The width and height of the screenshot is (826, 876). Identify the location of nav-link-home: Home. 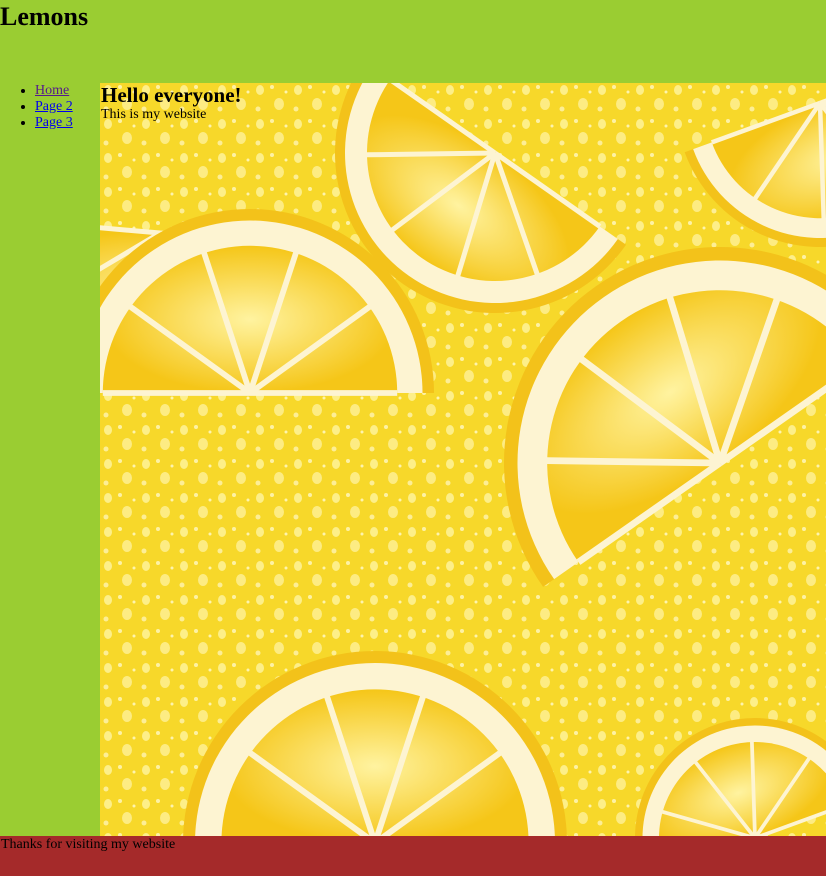
(52, 90).